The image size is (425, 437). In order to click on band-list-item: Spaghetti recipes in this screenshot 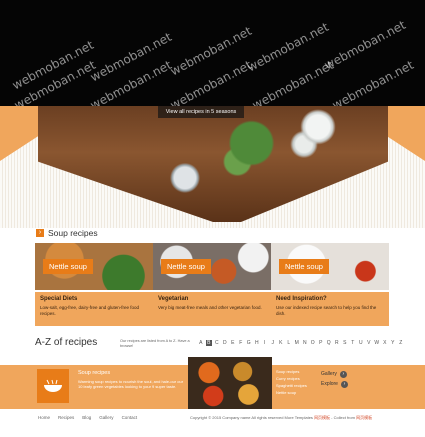, I will do `click(296, 385)`.